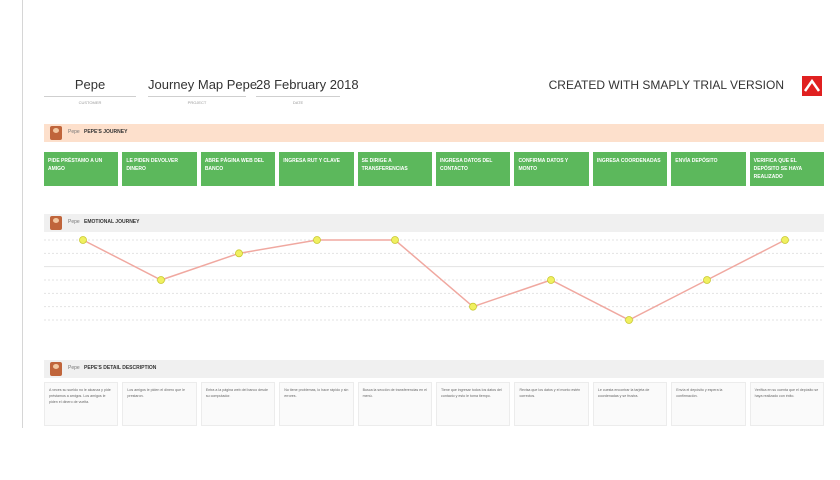 The image size is (840, 480). What do you see at coordinates (197, 102) in the screenshot?
I see `project-label: PROJECT` at bounding box center [197, 102].